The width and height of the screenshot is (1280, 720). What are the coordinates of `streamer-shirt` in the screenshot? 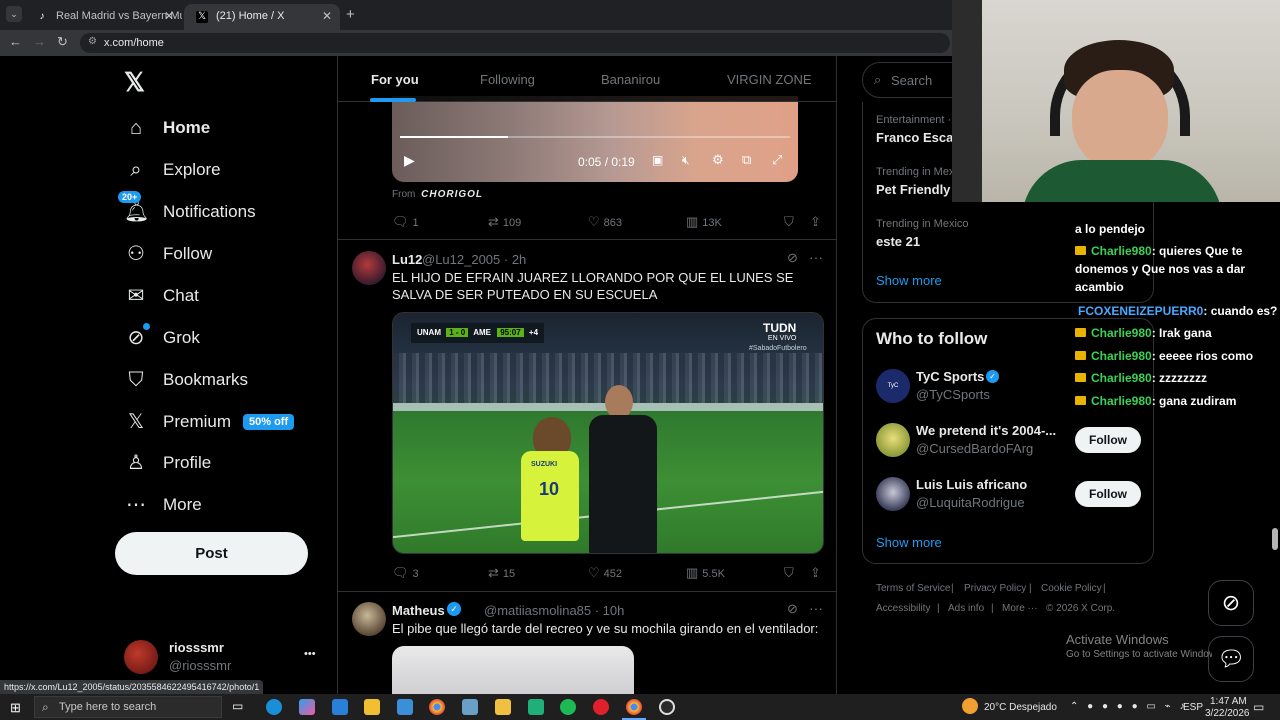 It's located at (1122, 181).